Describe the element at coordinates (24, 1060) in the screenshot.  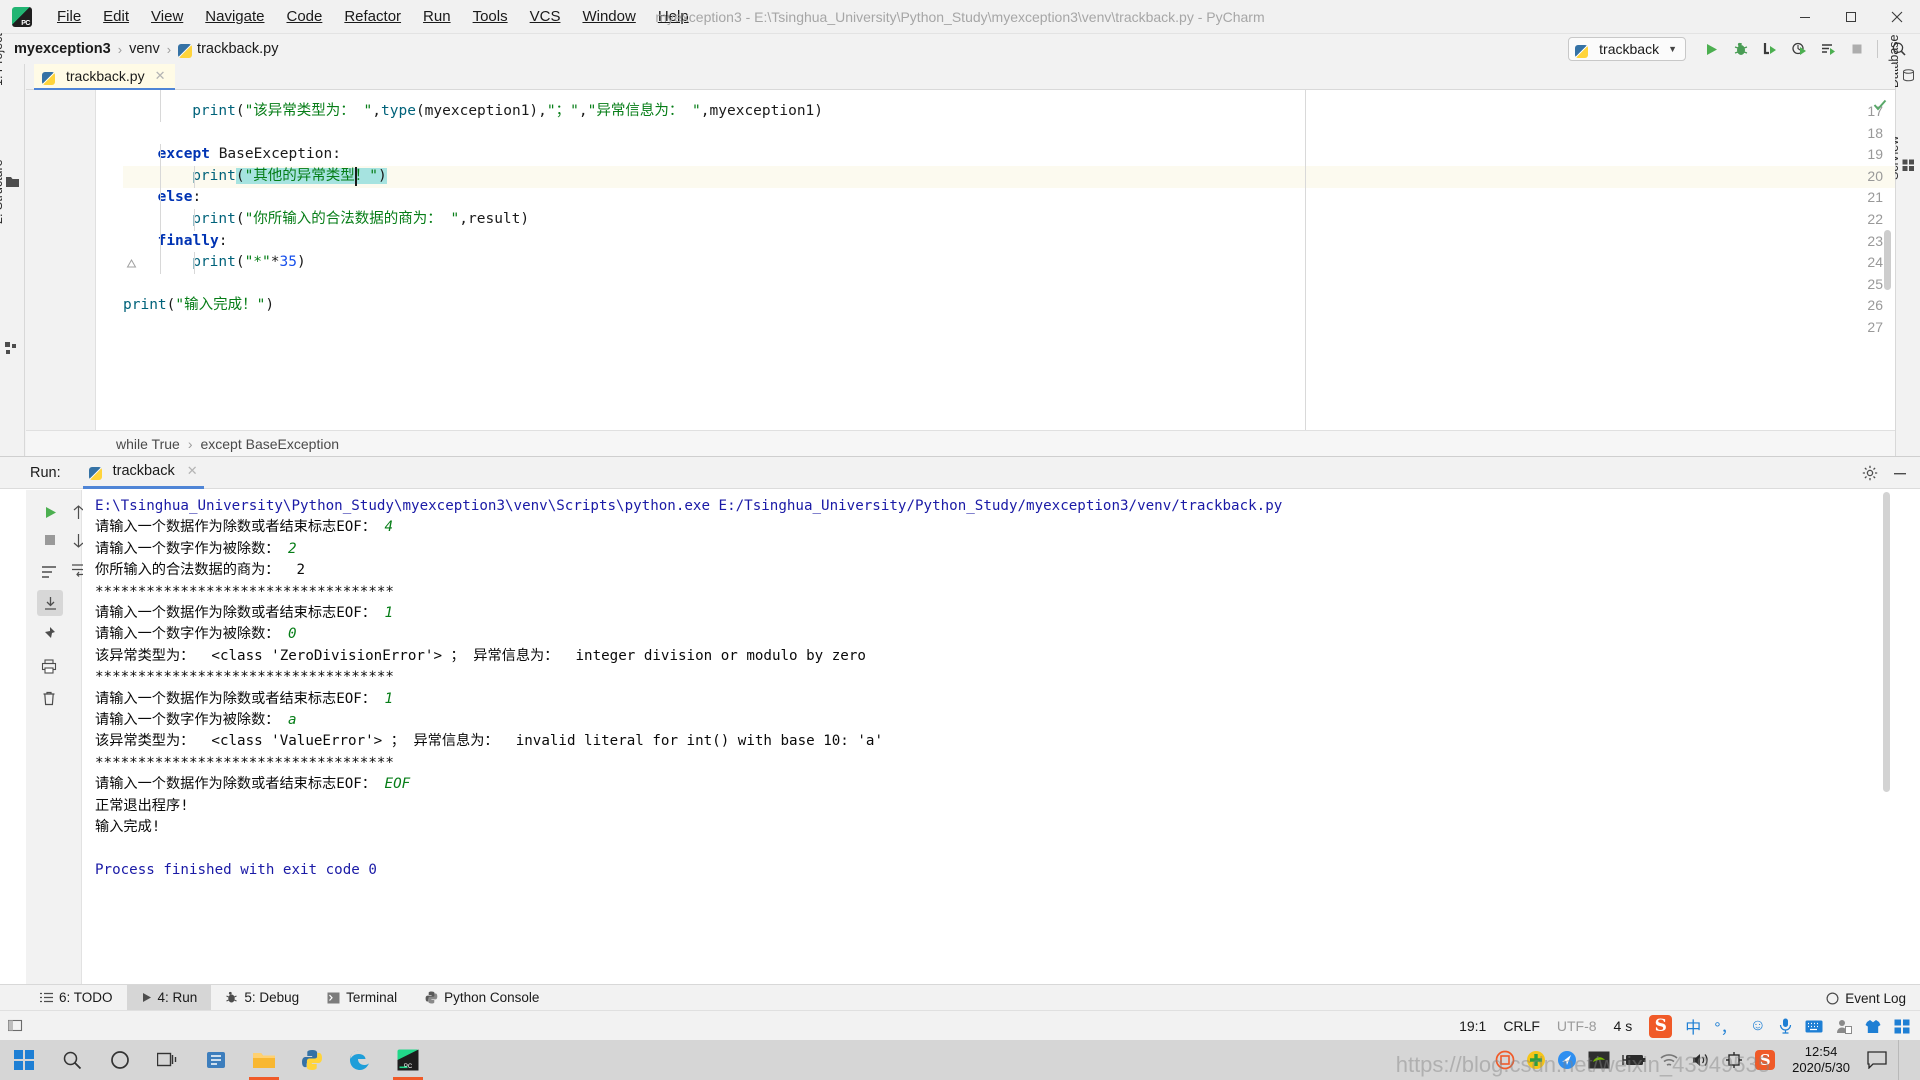
I see `windows-start-icon` at that location.